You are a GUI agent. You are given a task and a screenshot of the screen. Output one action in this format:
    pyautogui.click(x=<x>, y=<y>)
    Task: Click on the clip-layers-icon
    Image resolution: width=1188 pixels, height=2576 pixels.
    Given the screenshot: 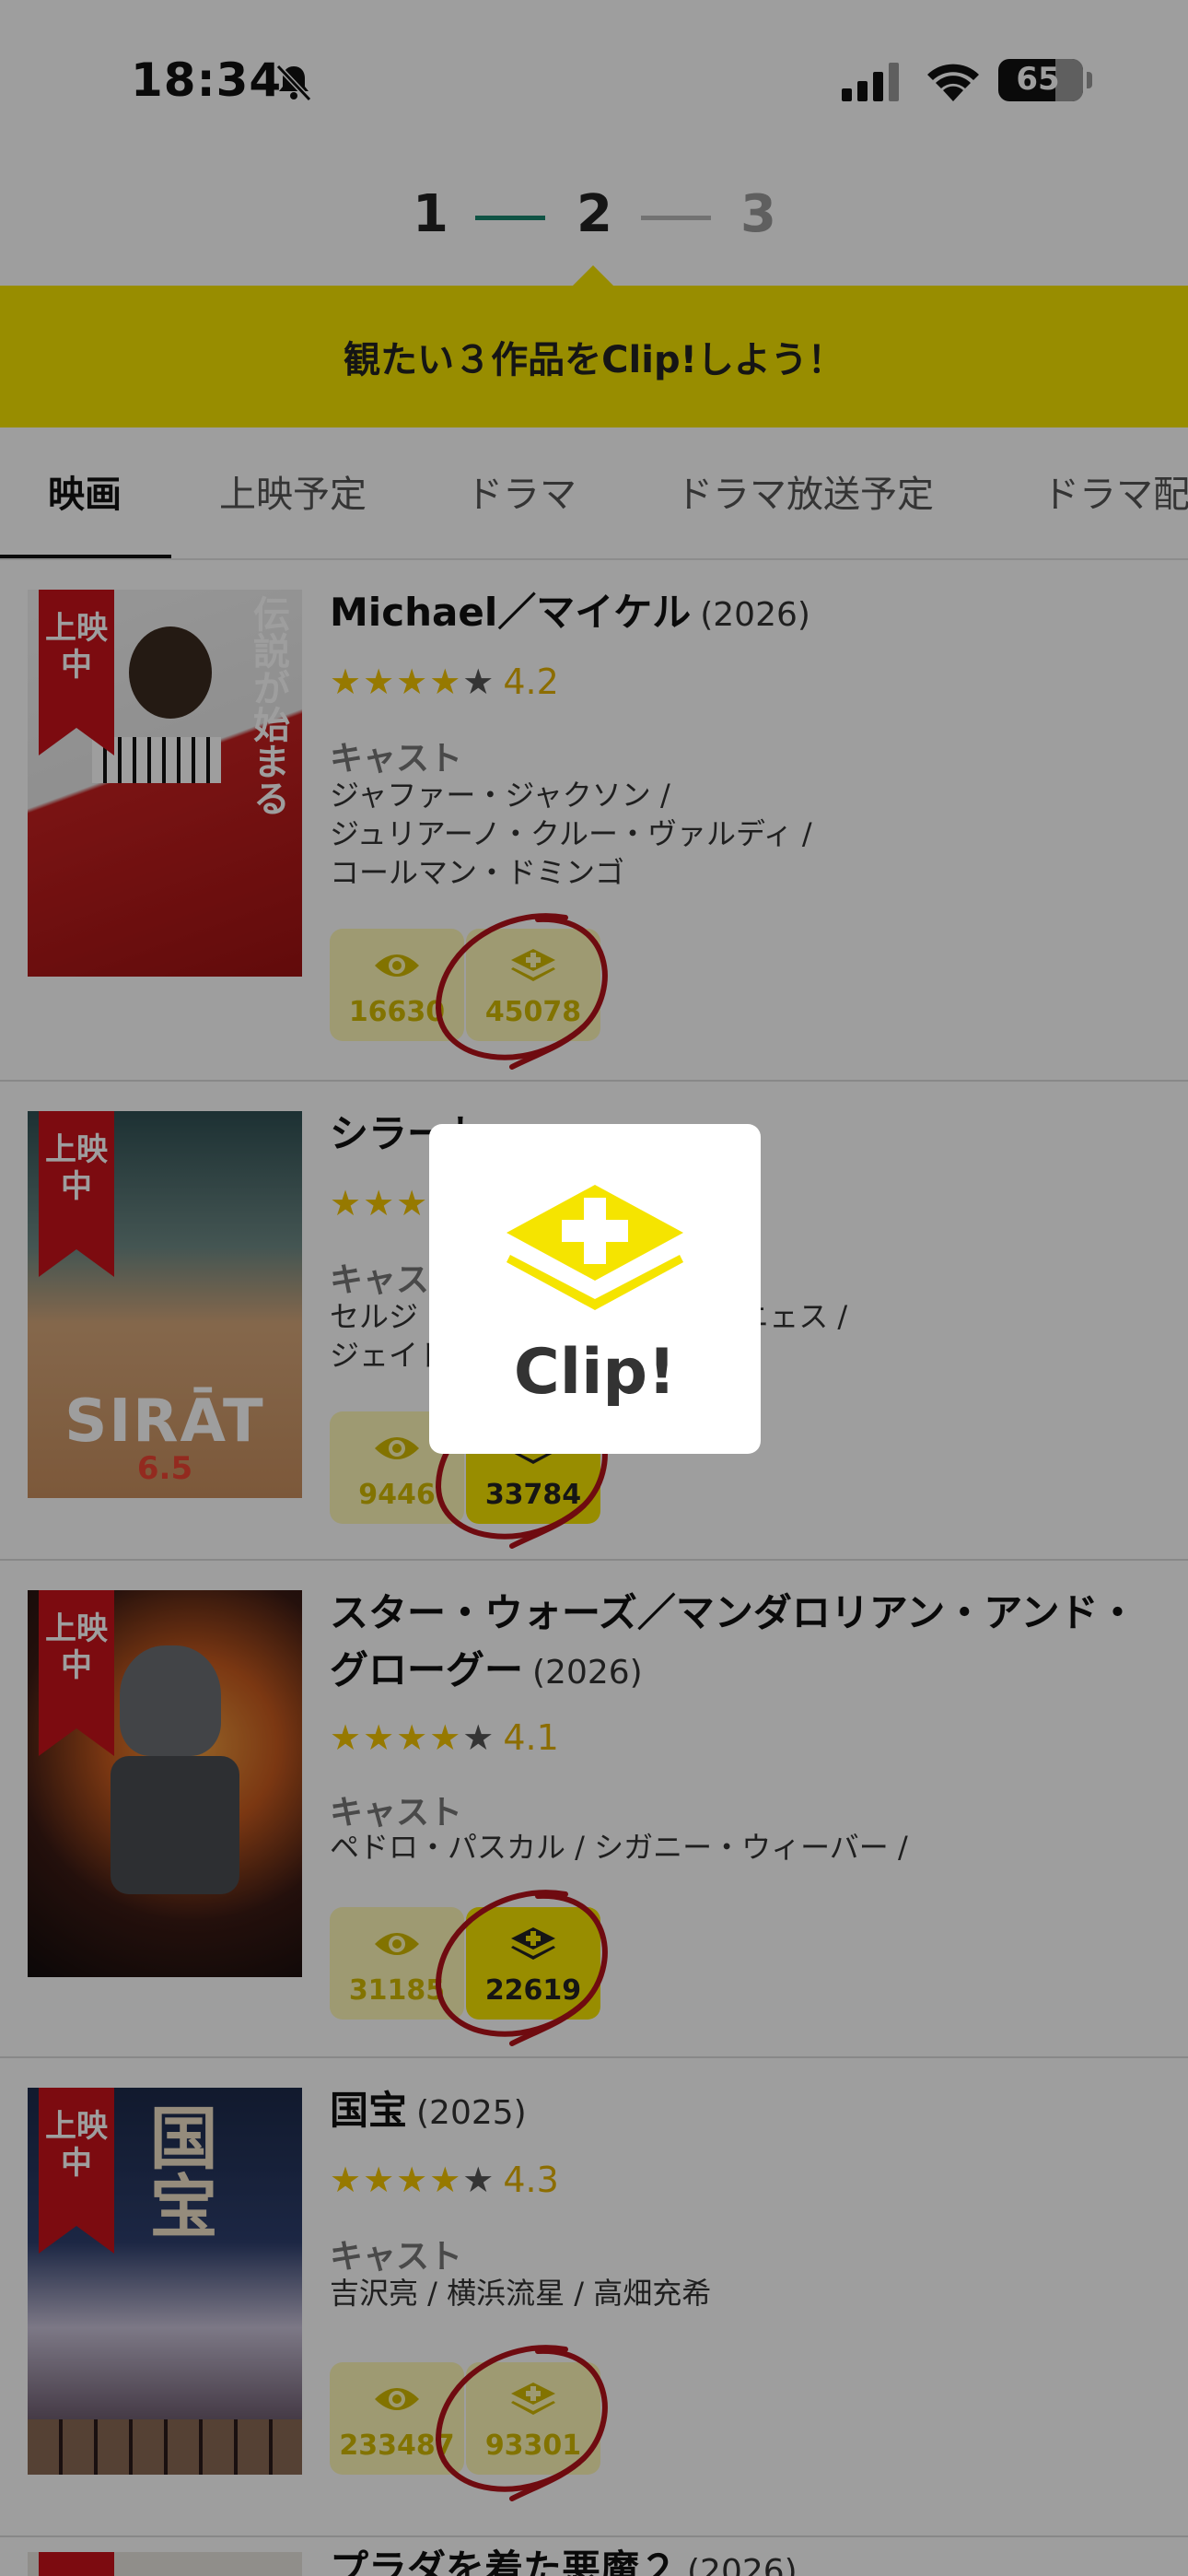 What is the action you would take?
    pyautogui.click(x=595, y=1247)
    